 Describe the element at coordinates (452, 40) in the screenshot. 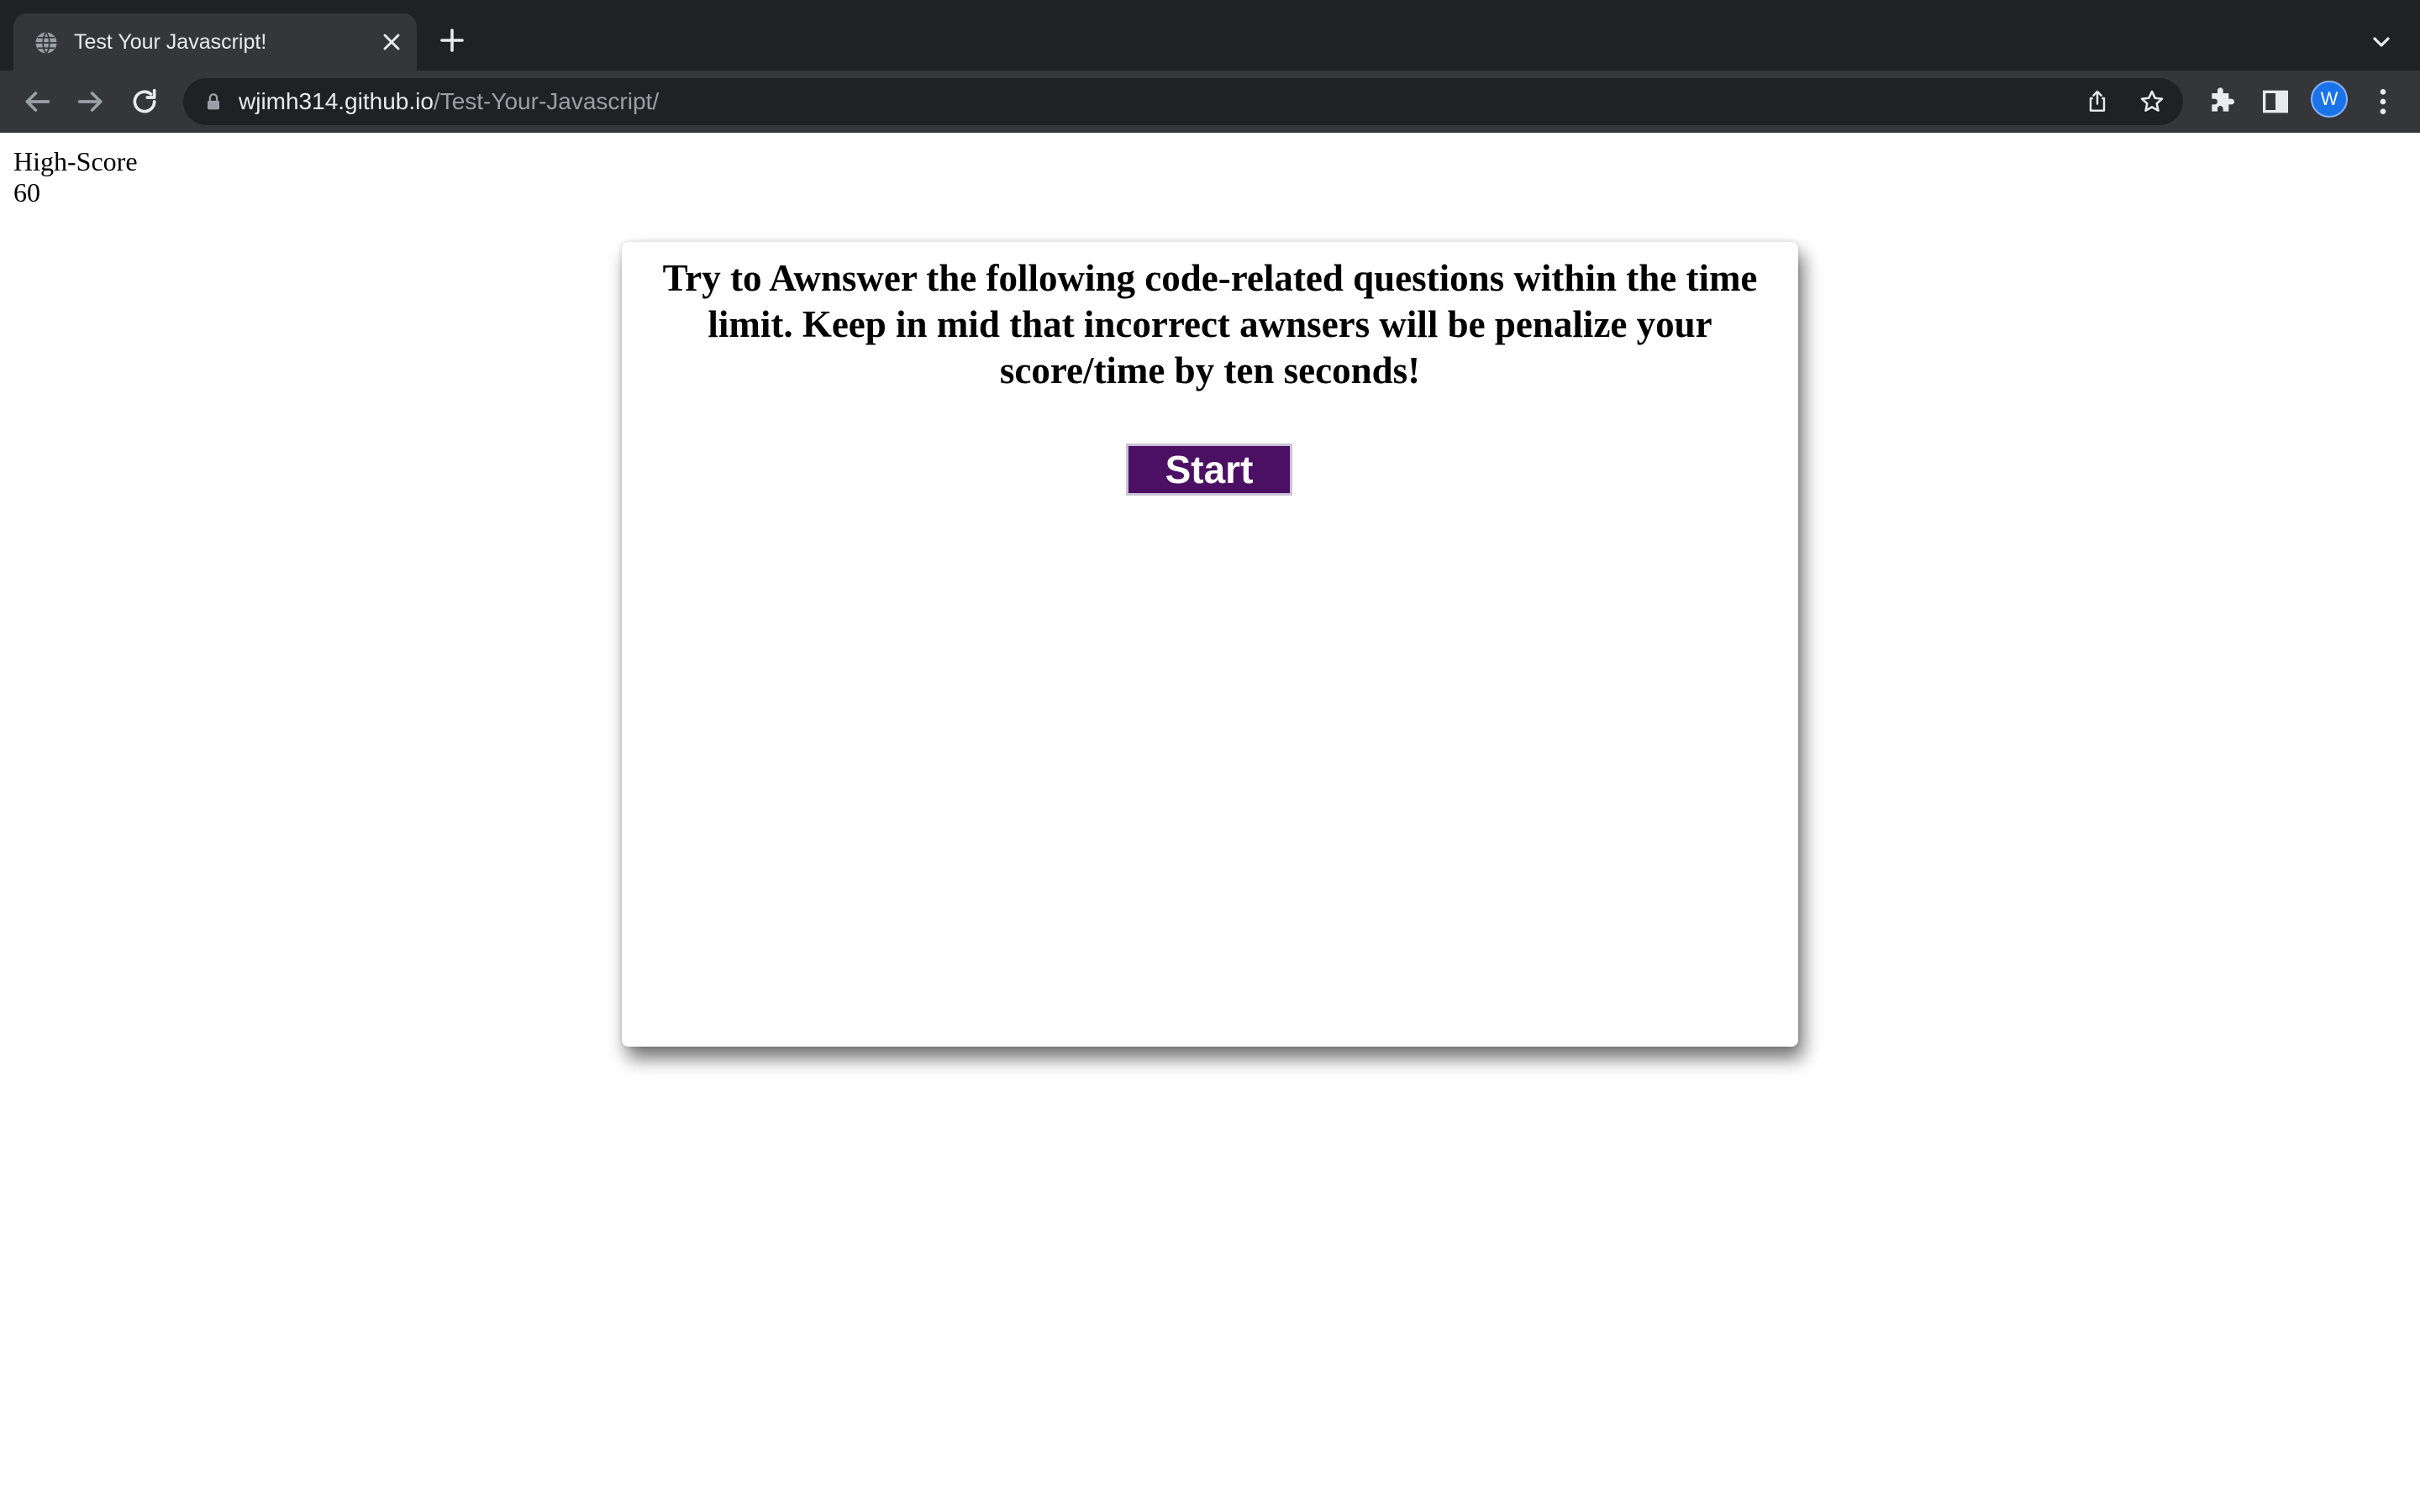

I see `new-tab-icon` at that location.